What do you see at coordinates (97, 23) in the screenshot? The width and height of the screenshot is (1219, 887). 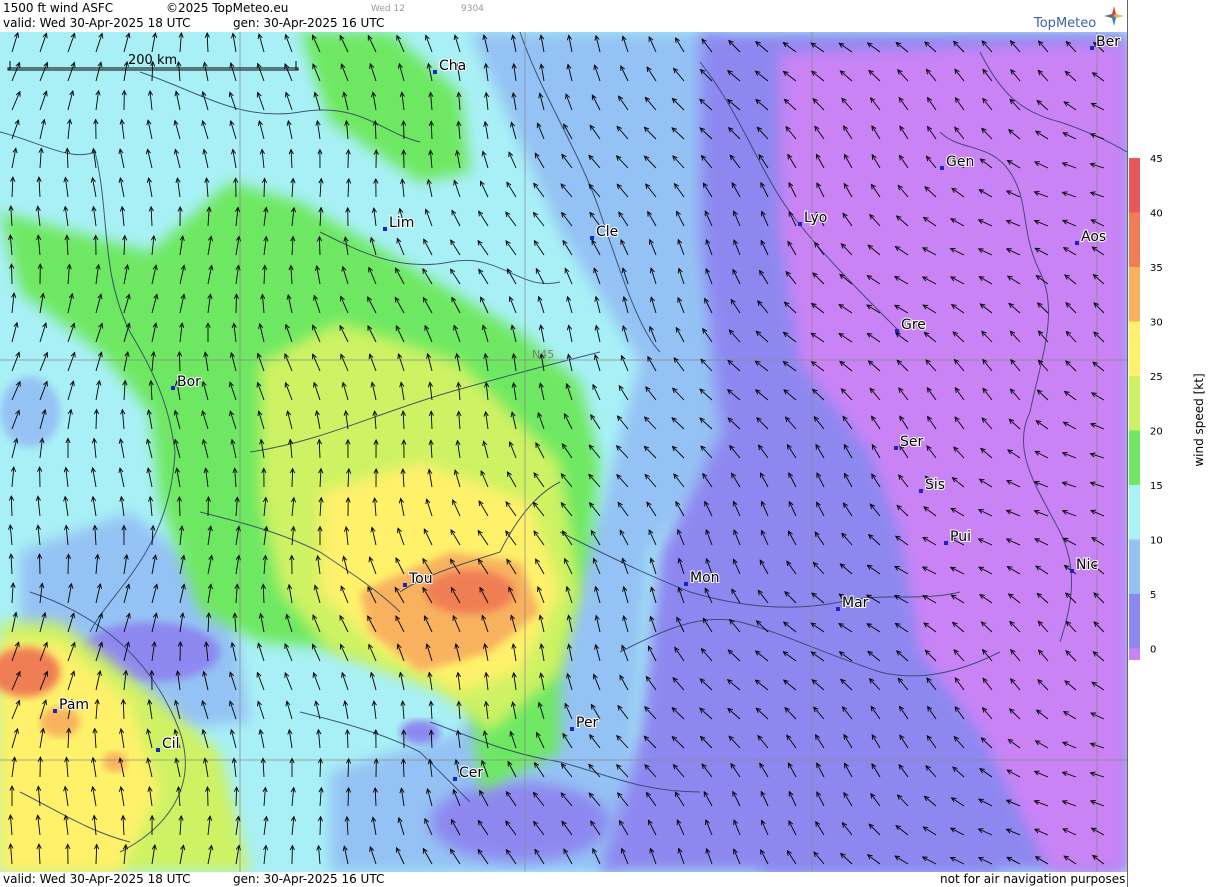 I see `valid-time-header: valid: Wed 30-Apr-2025 18 UTC` at bounding box center [97, 23].